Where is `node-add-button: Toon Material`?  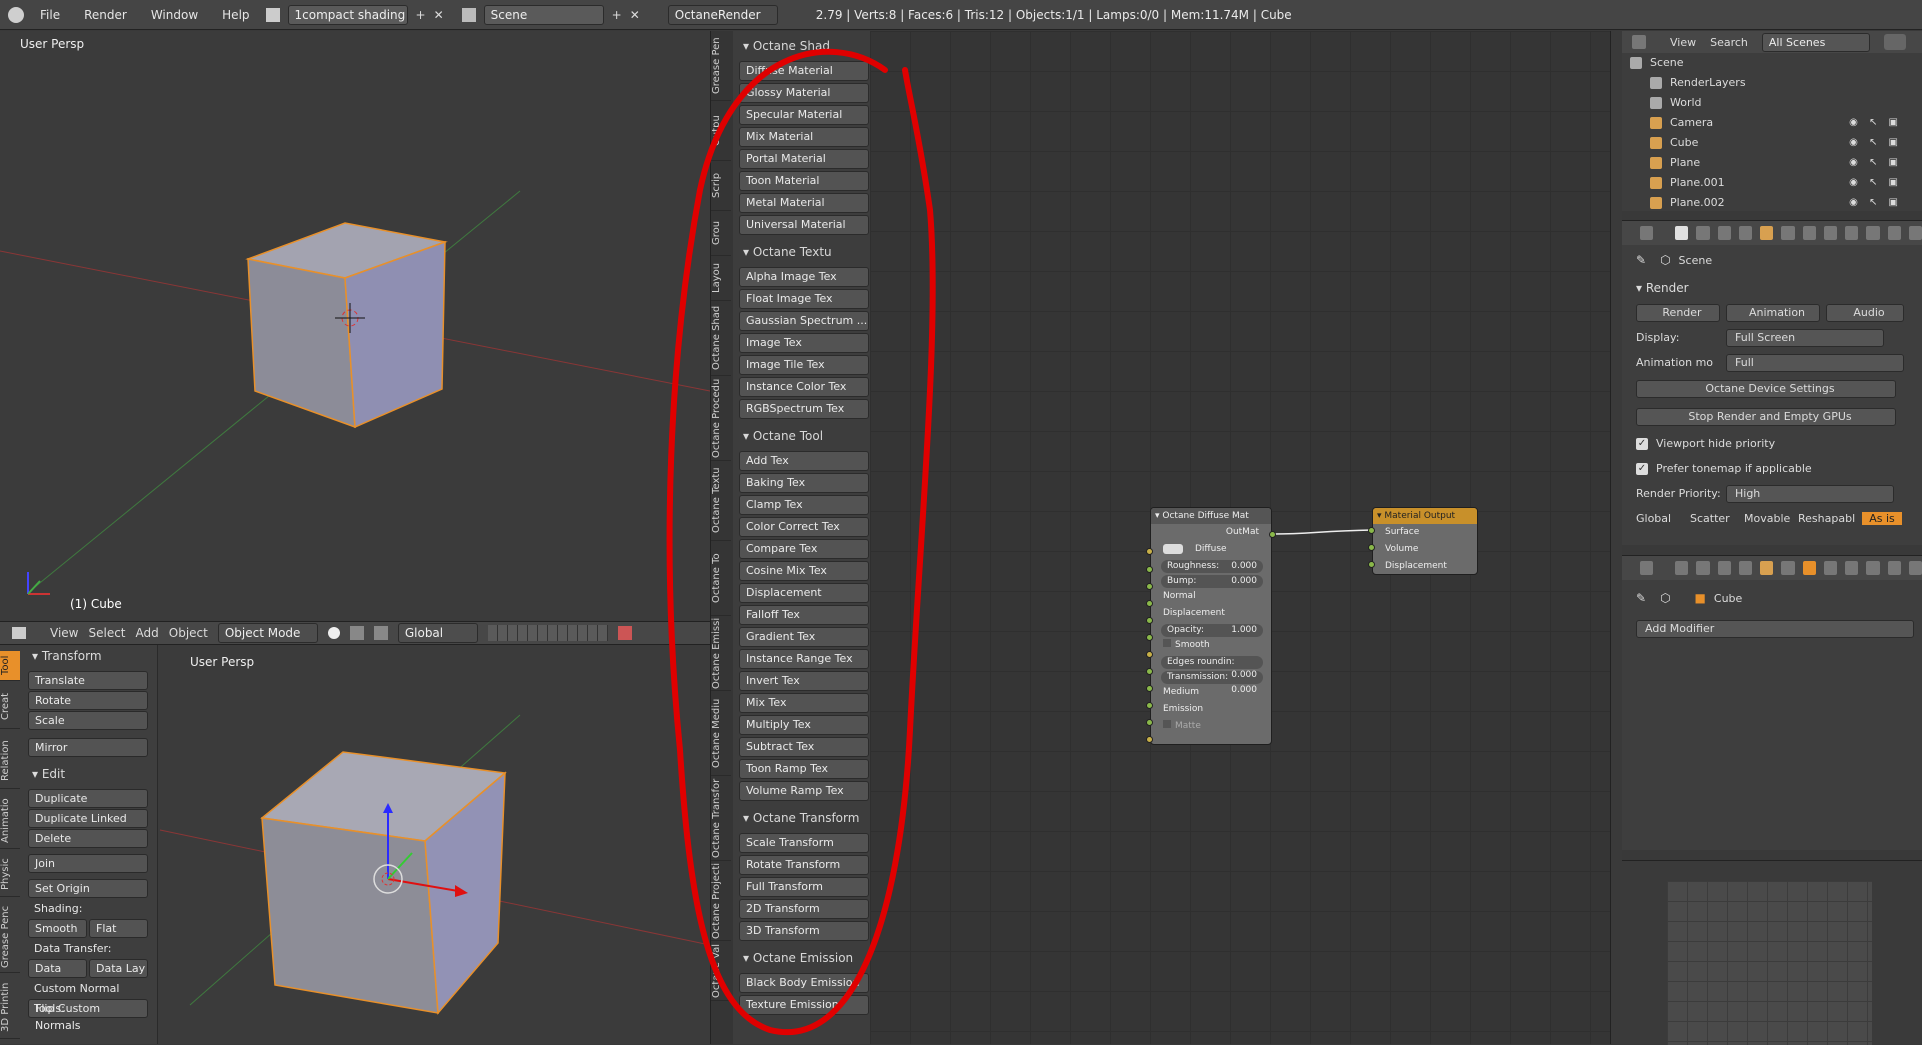 node-add-button: Toon Material is located at coordinates (804, 181).